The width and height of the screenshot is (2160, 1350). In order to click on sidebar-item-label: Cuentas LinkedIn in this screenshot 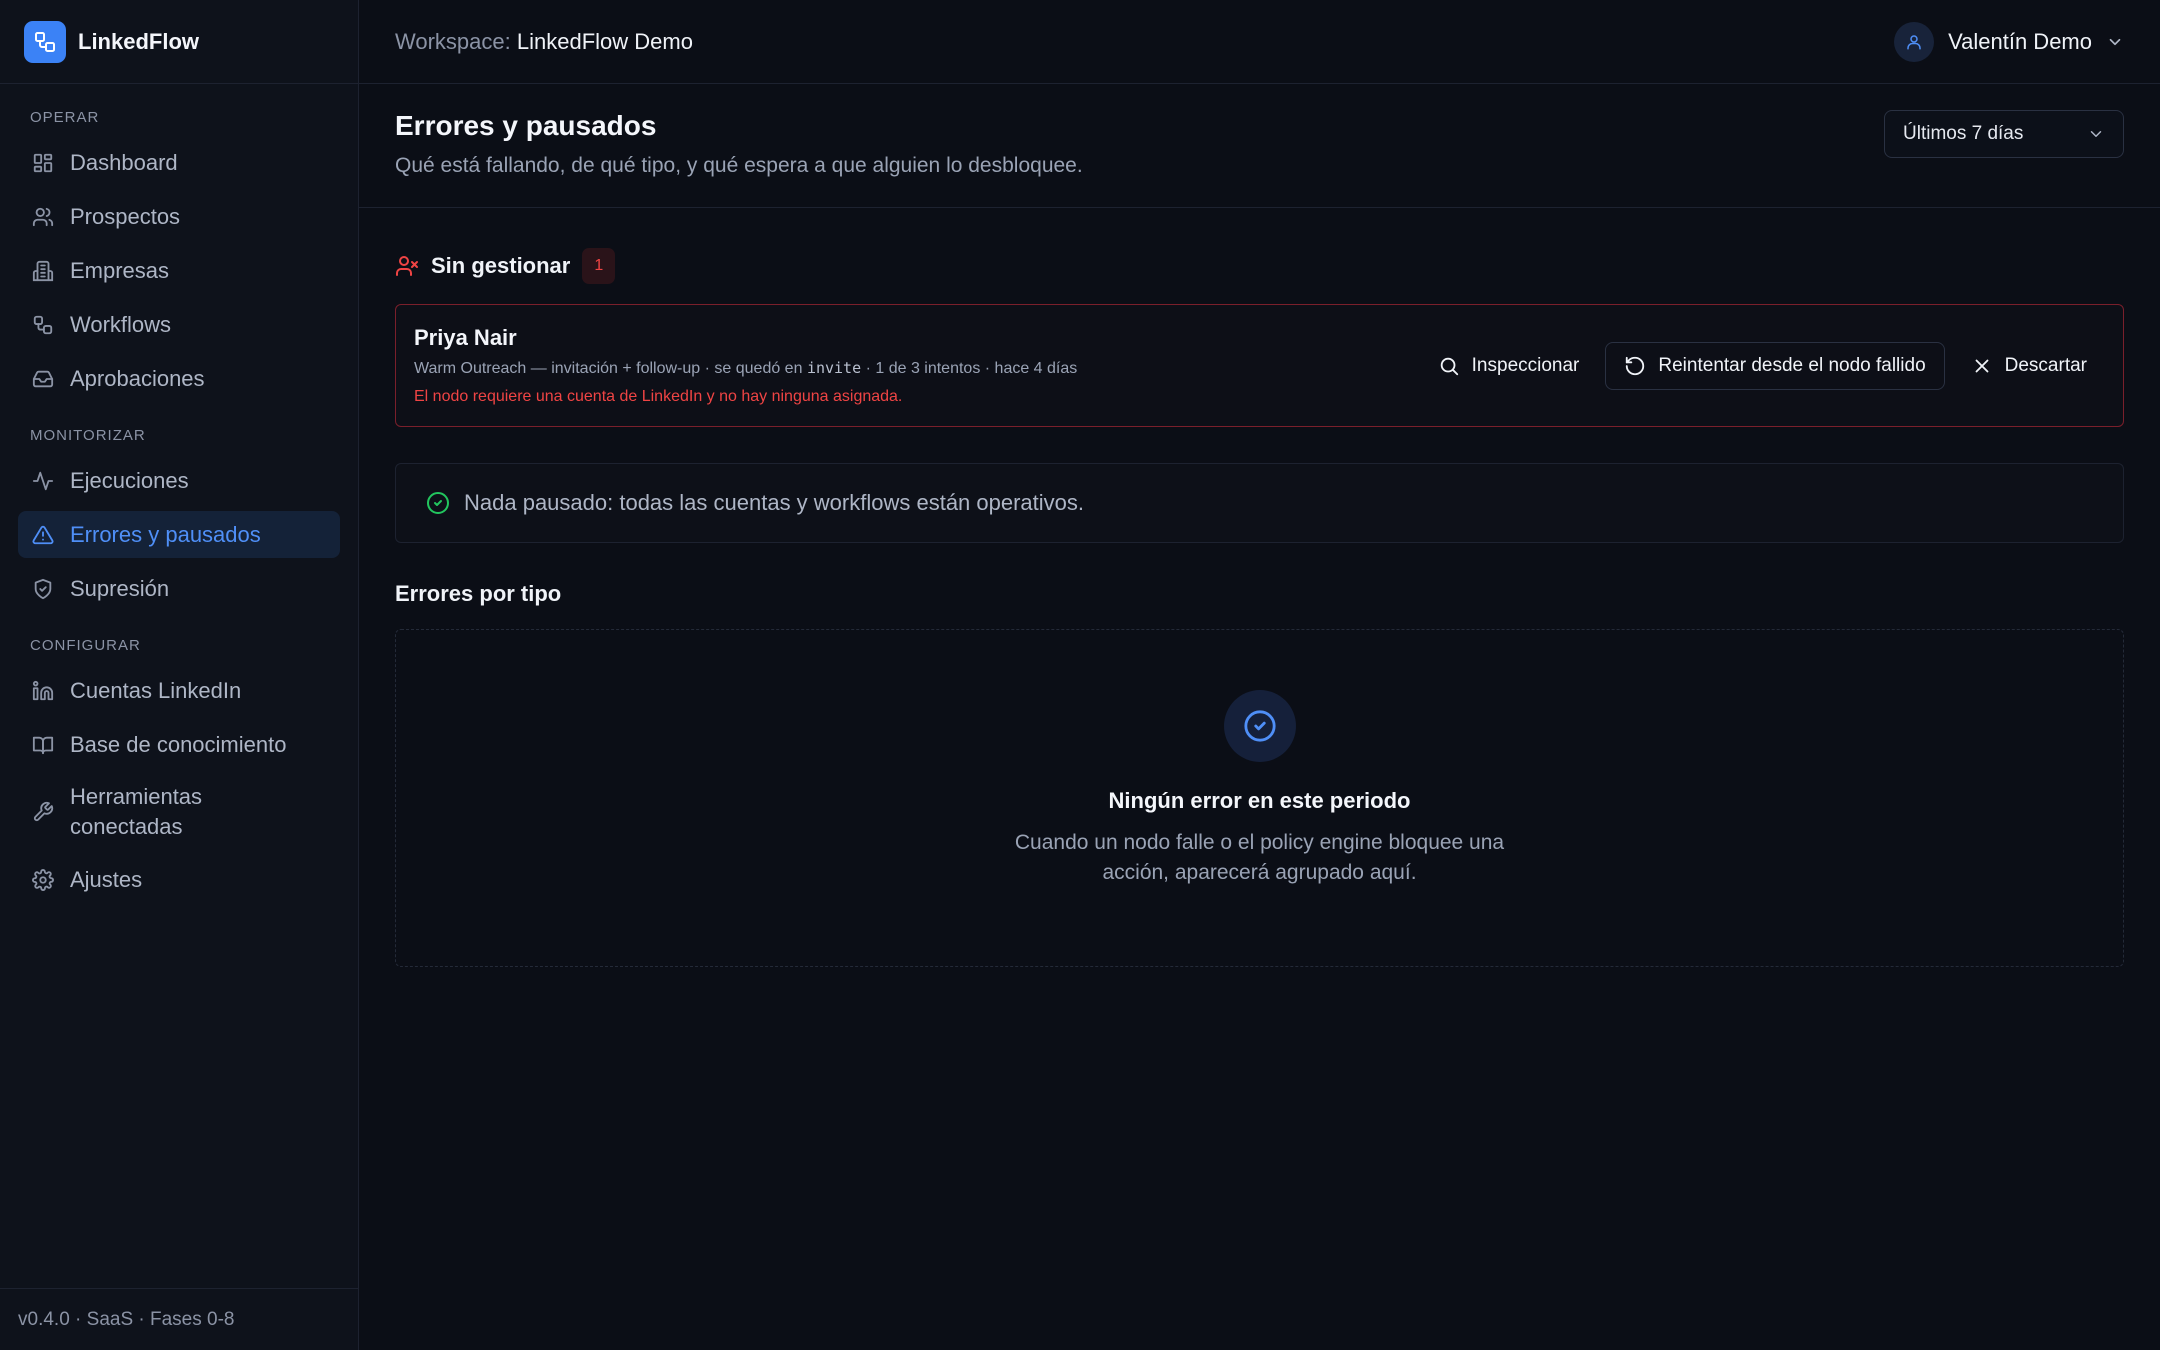, I will do `click(156, 690)`.